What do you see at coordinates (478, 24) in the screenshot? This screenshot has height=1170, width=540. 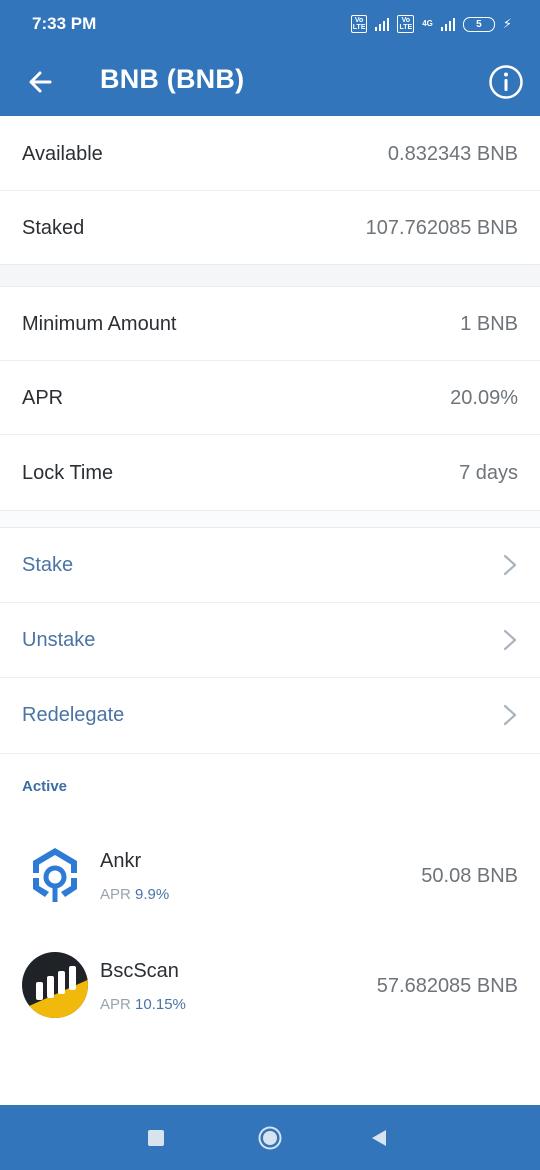 I see `battery-icon: 5` at bounding box center [478, 24].